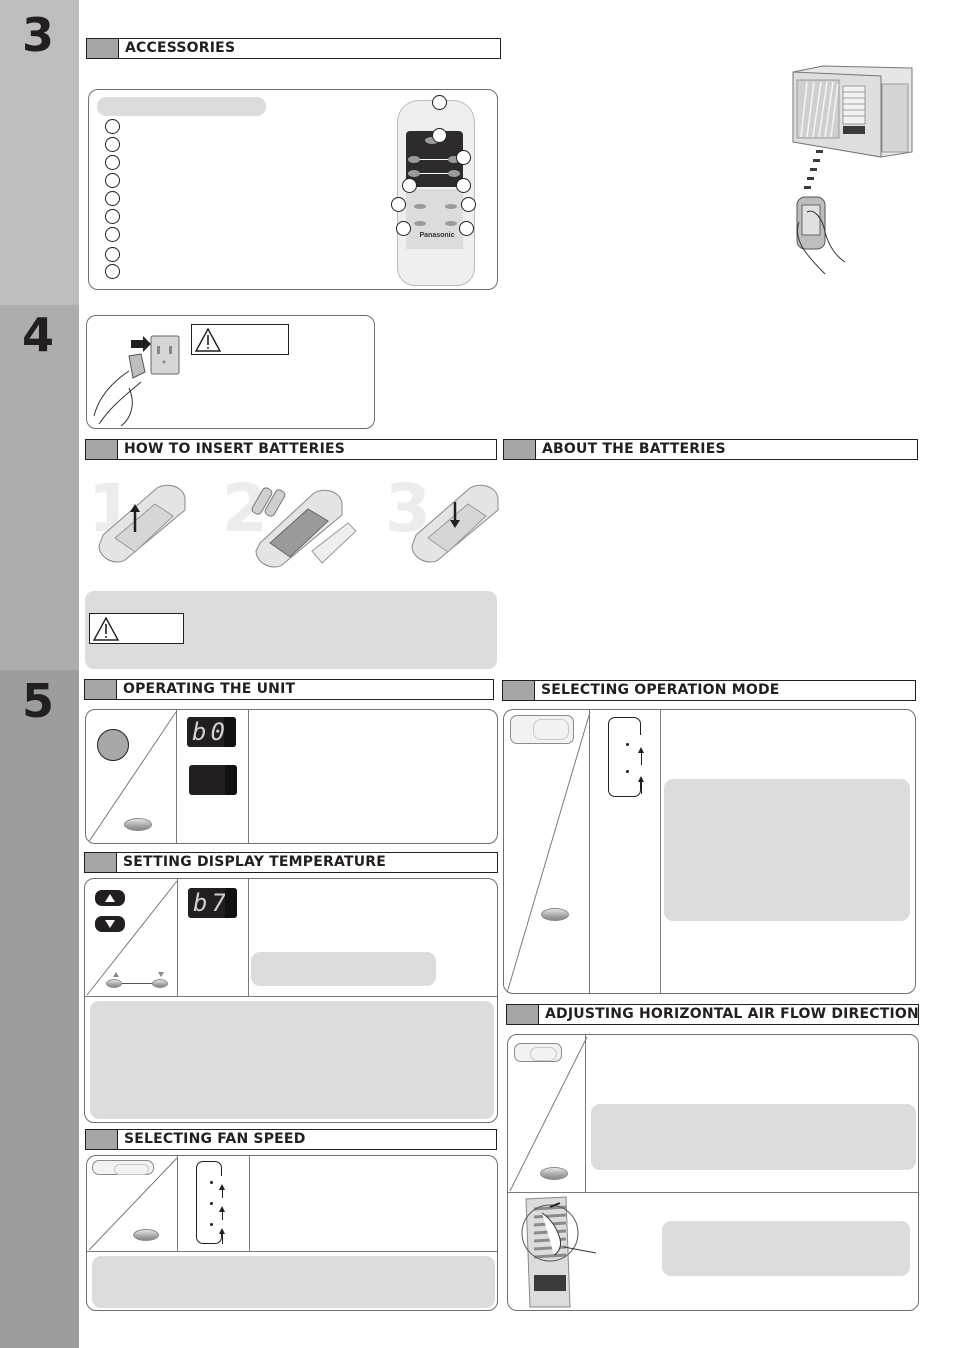 The height and width of the screenshot is (1348, 954). Describe the element at coordinates (713, 1172) in the screenshot. I see `horizontal-airflow-panel` at that location.